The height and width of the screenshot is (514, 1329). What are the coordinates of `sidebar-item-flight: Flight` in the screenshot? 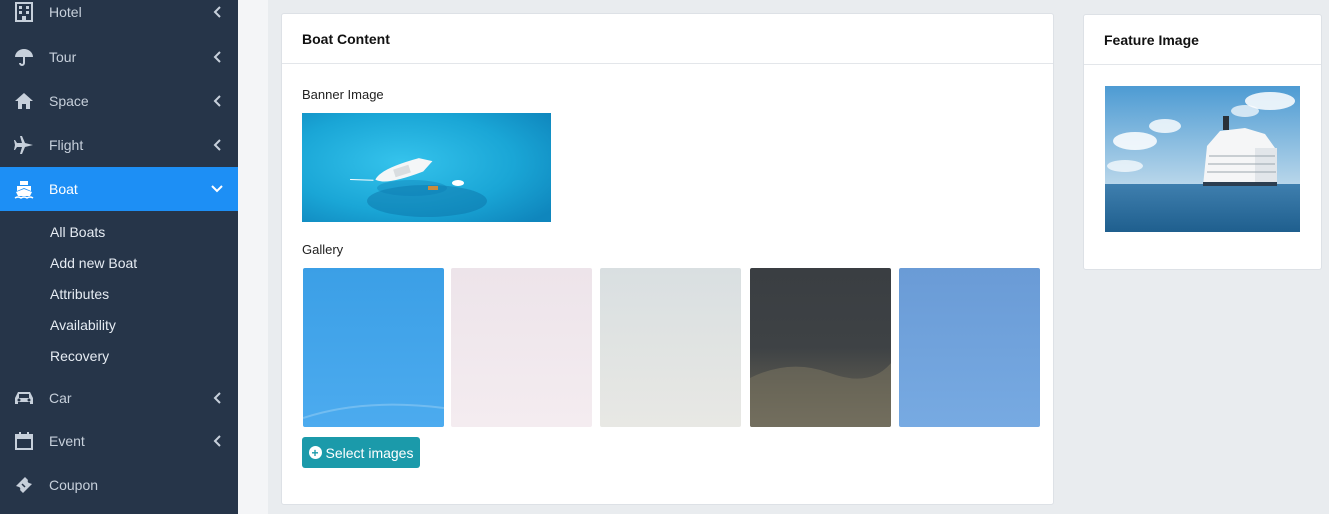 It's located at (119, 145).